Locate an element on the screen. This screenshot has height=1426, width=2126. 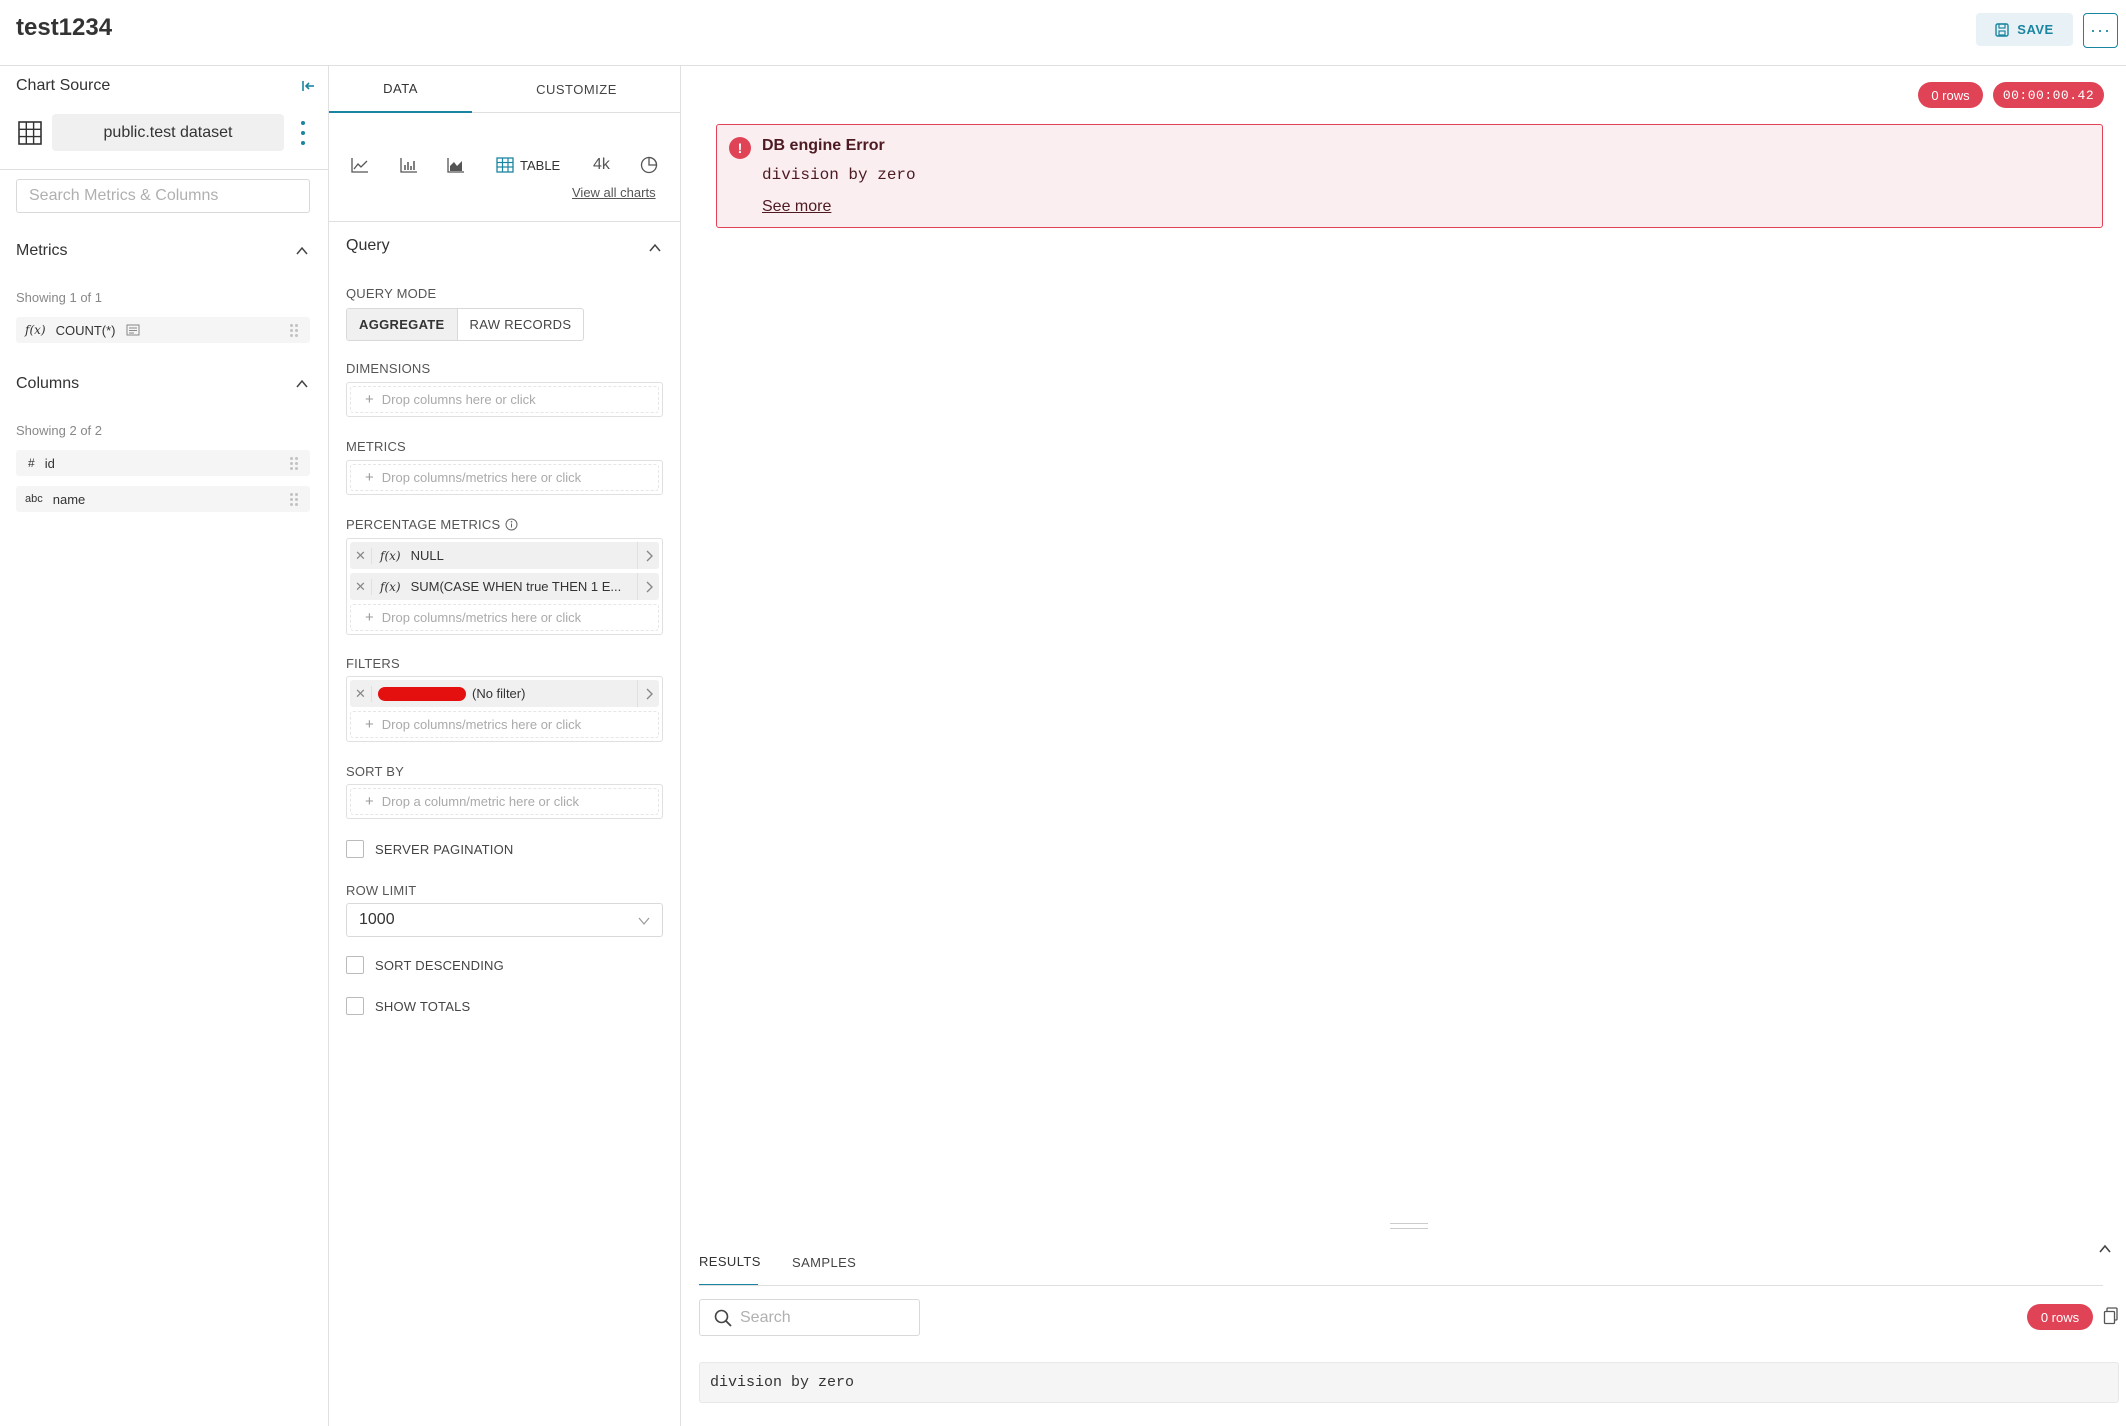
metric-item: f(x) COUNT(*) is located at coordinates (163, 330).